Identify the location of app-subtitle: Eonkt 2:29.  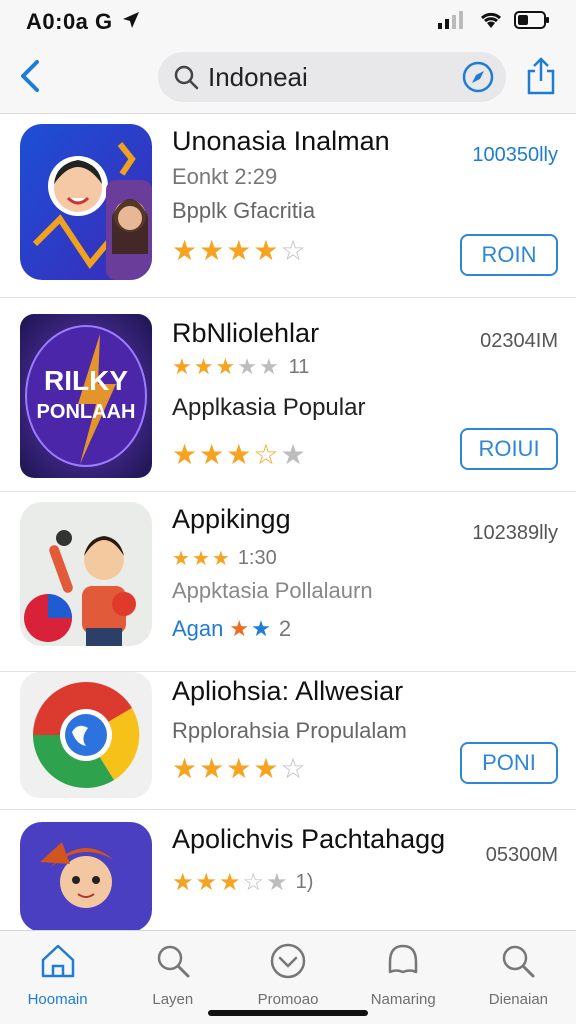
(225, 176).